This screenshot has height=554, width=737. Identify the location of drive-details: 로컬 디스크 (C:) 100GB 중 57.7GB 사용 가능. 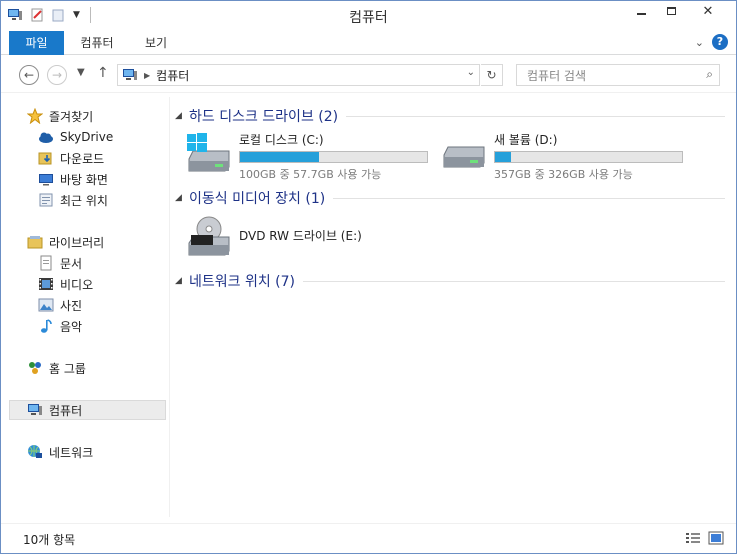
(333, 156).